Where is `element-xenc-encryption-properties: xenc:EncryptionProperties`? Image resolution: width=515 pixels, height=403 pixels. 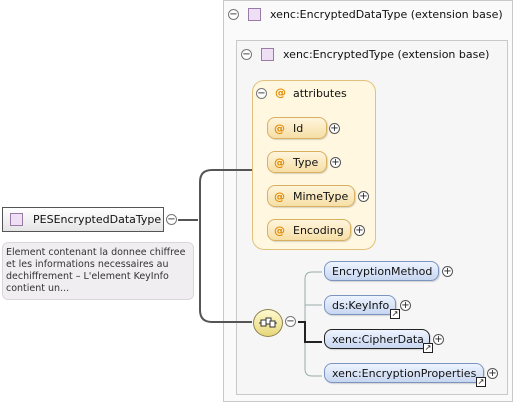
element-xenc-encryption-properties: xenc:EncryptionProperties is located at coordinates (404, 373).